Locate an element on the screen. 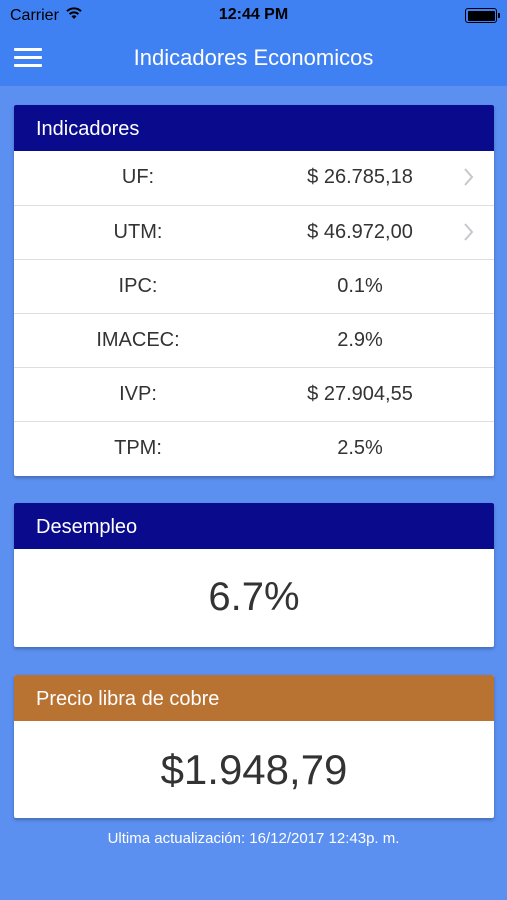  indicator-value: $ 26.785,18 is located at coordinates (360, 177).